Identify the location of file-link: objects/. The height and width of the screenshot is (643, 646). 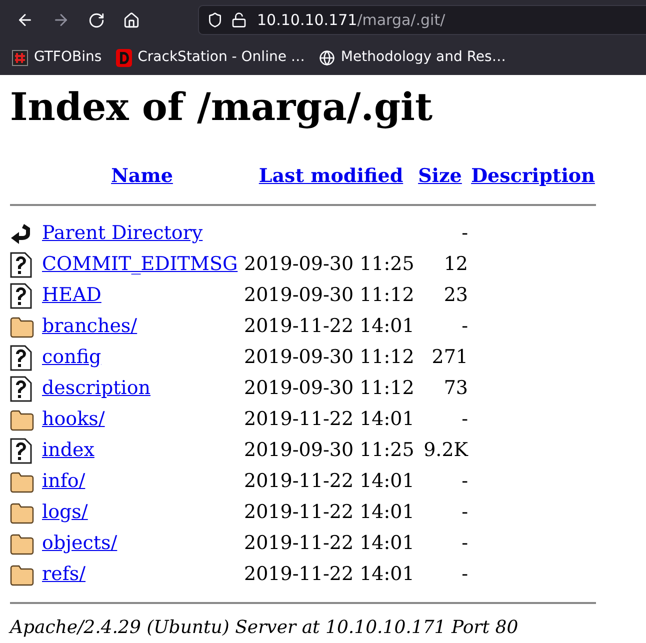
(80, 543).